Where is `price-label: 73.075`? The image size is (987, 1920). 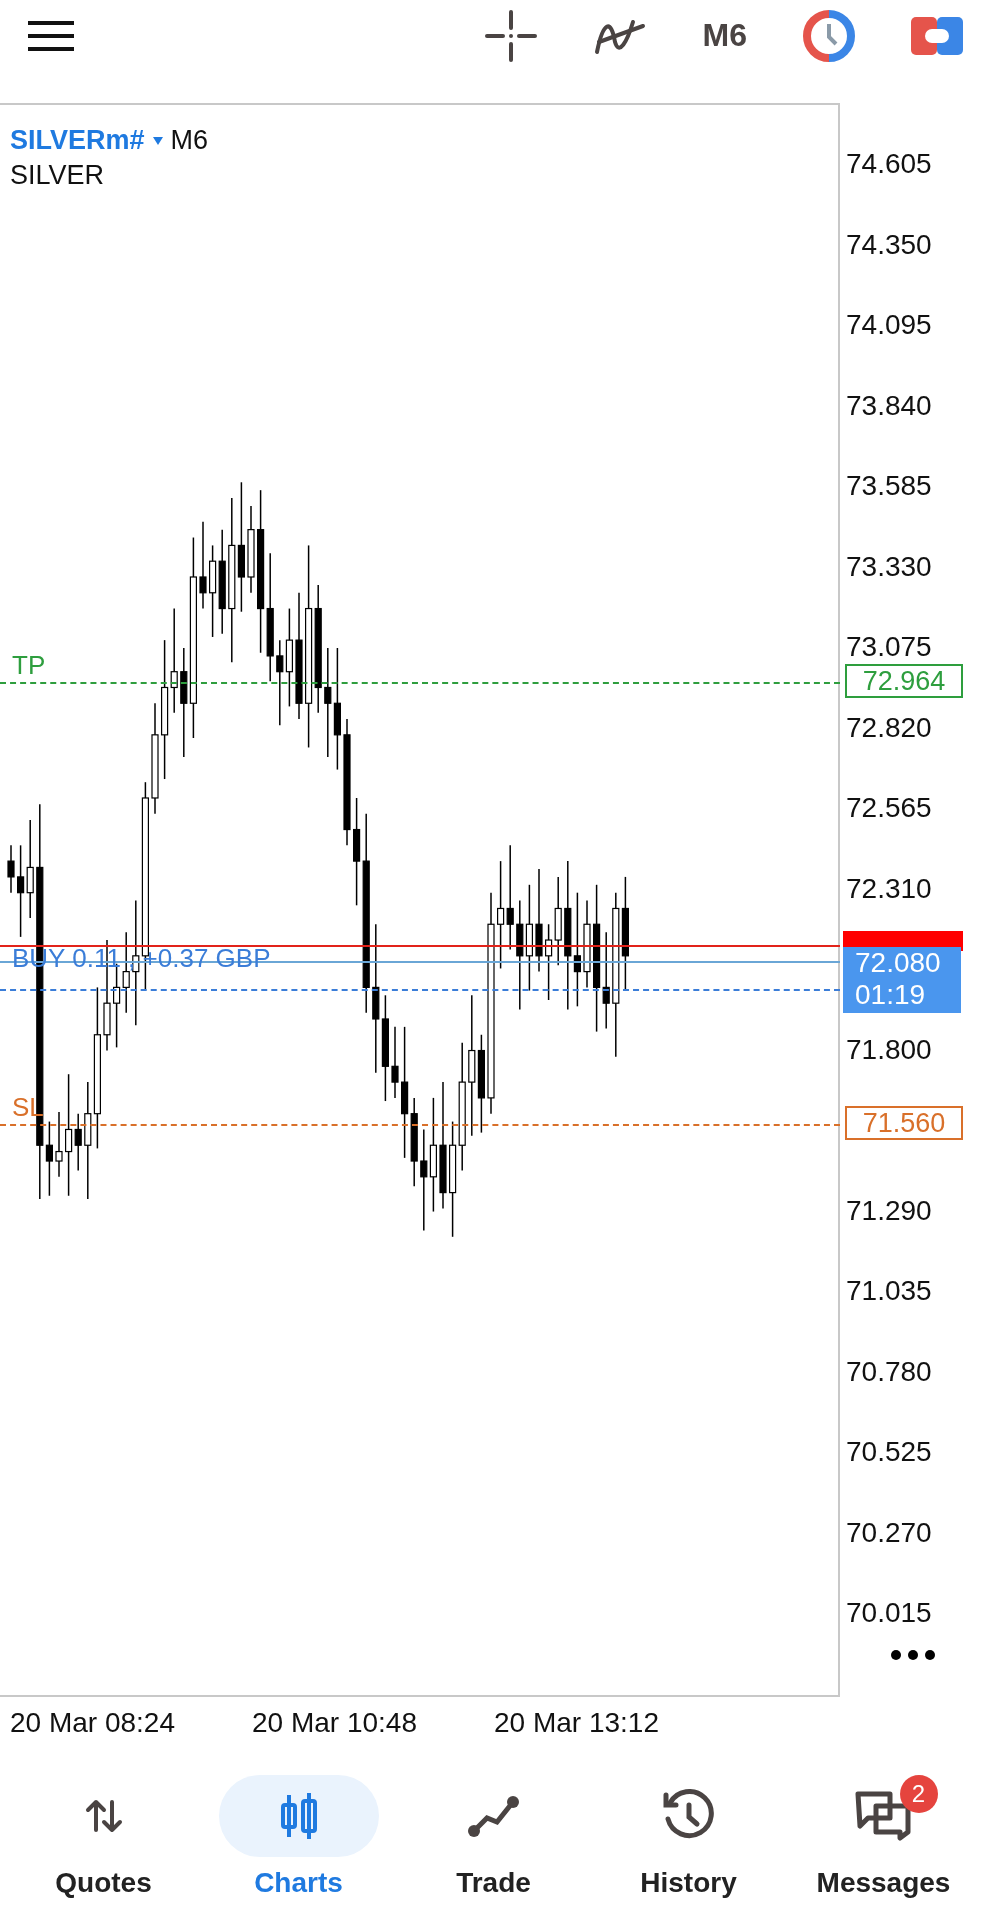
price-label: 73.075 is located at coordinates (889, 647).